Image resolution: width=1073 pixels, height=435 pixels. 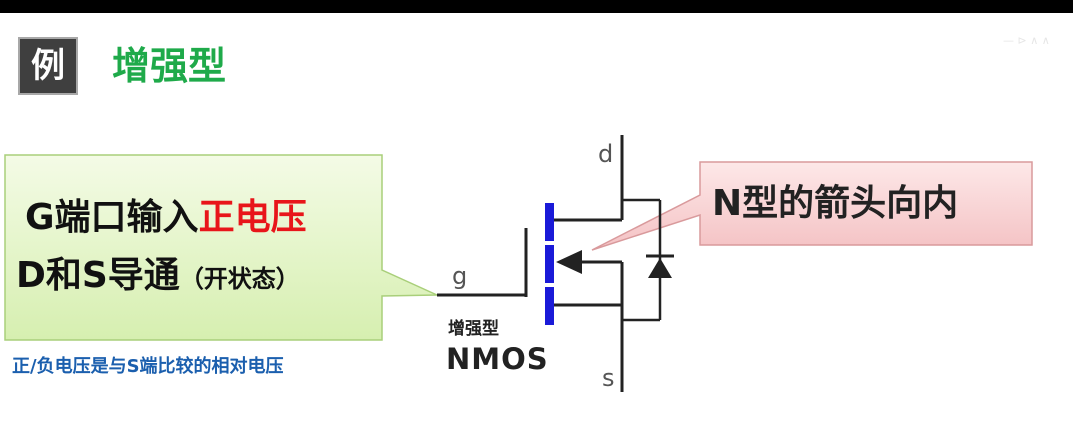 What do you see at coordinates (239, 279) in the screenshot?
I see `left-callout-line2-paren: （开状态）` at bounding box center [239, 279].